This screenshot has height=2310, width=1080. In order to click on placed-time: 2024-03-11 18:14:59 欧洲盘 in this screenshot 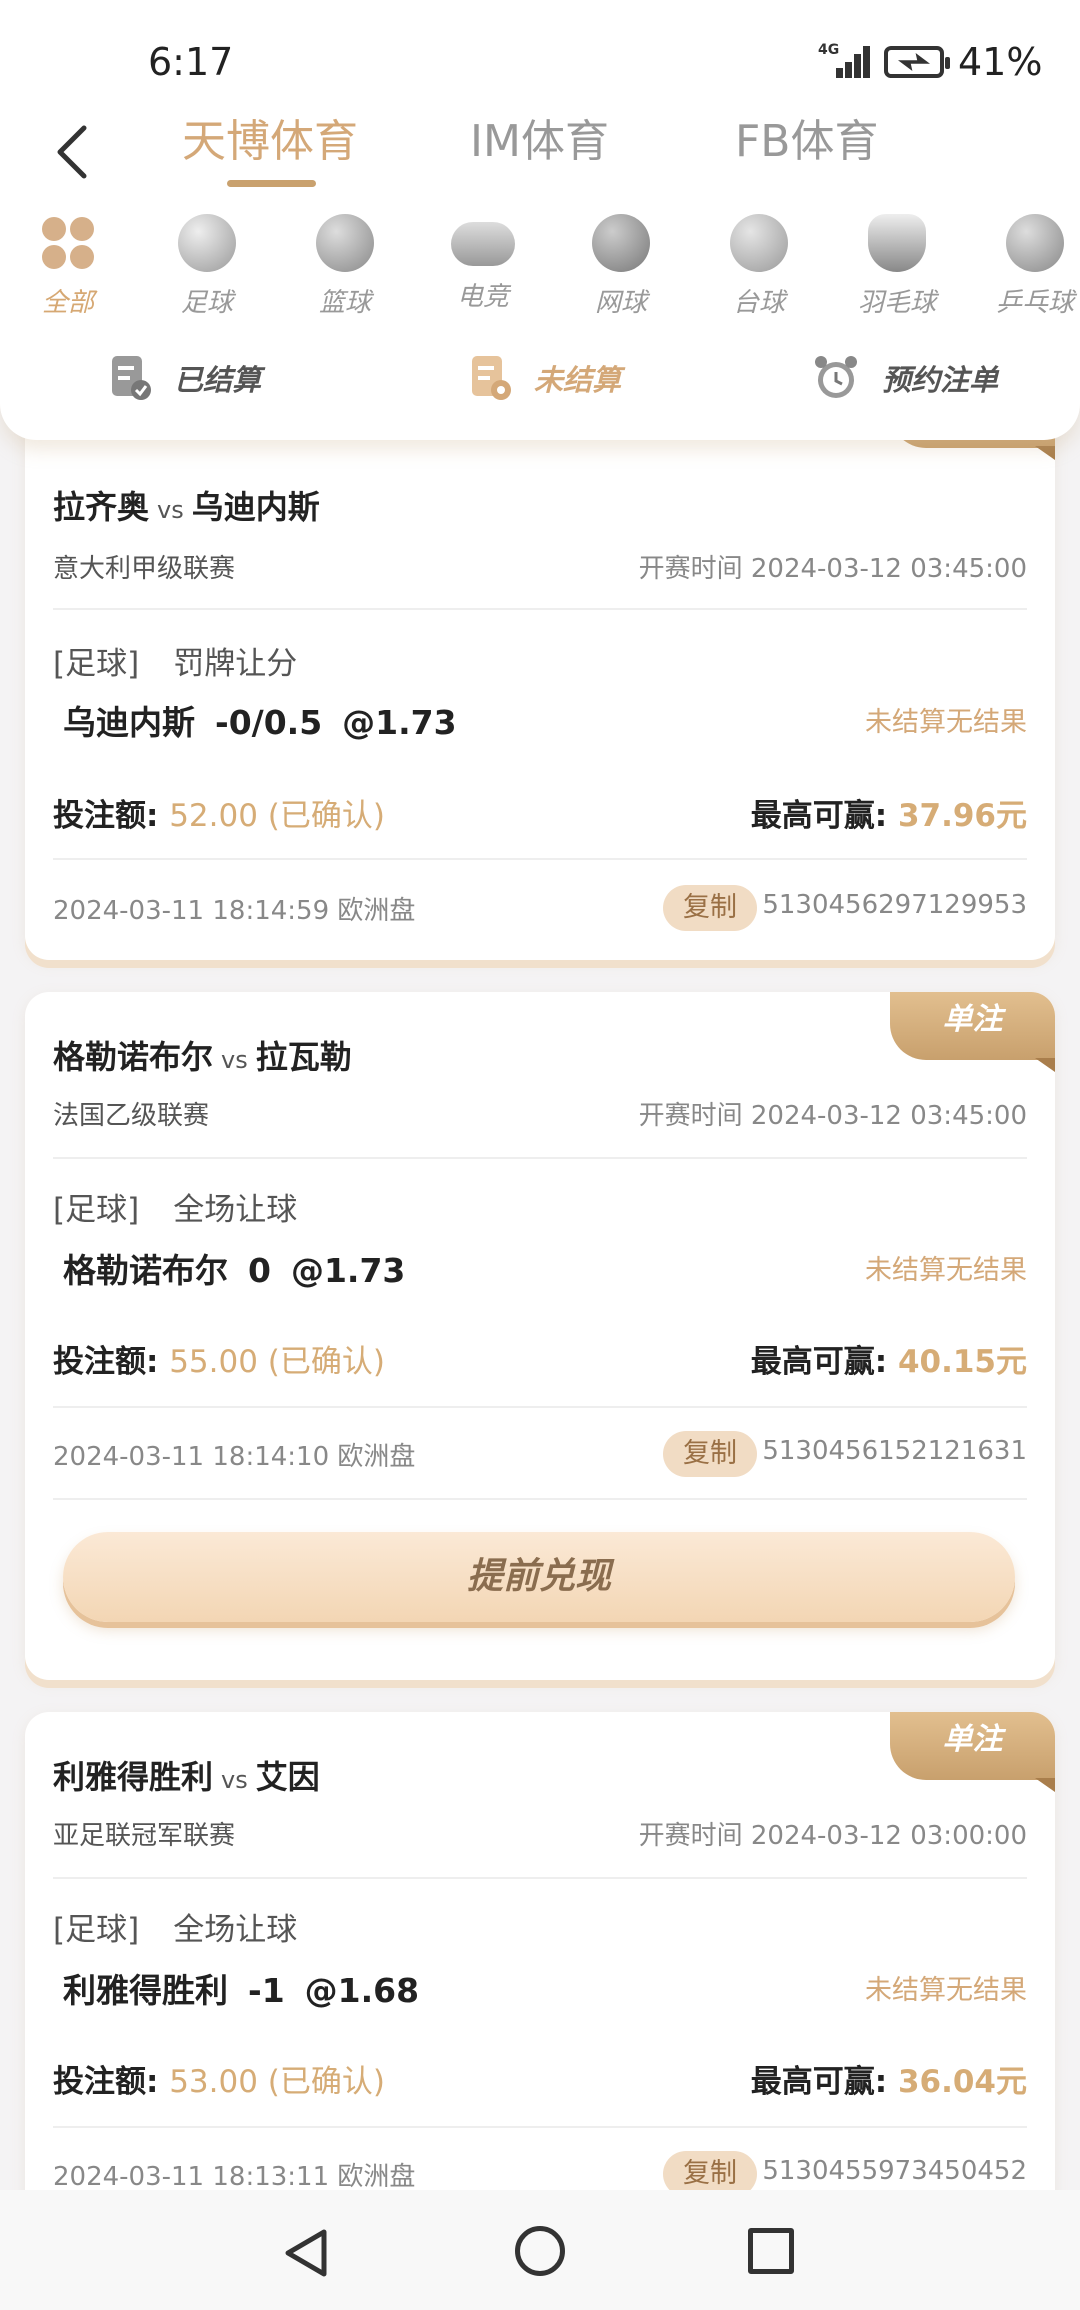, I will do `click(234, 911)`.